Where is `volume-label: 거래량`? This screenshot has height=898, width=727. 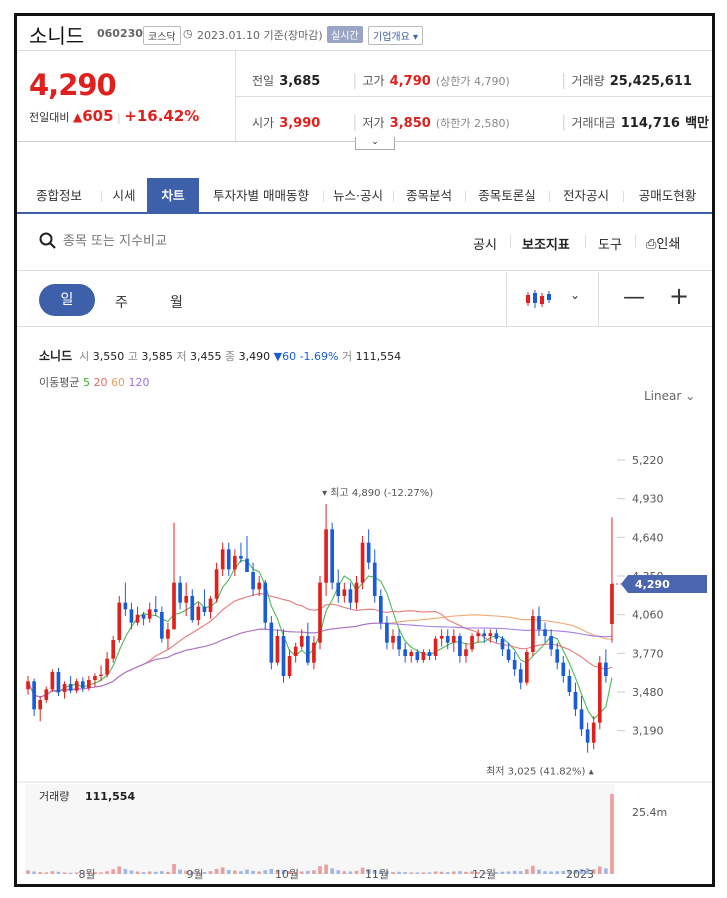 volume-label: 거래량 is located at coordinates (54, 796).